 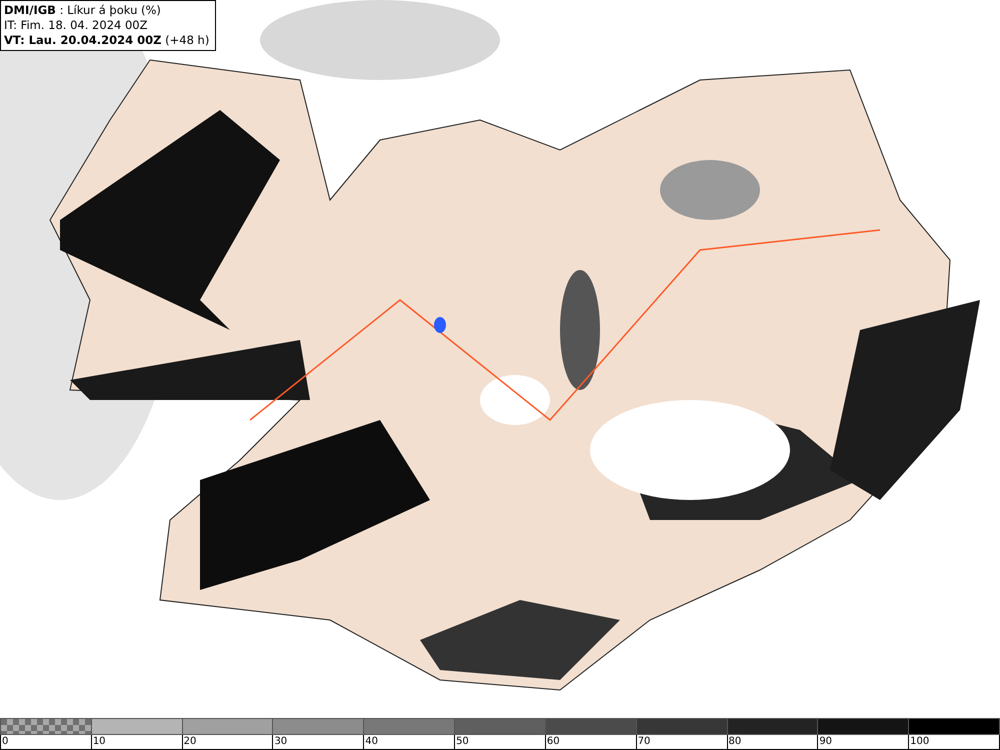 I want to click on legend-text: IT: Fim. 18. 04. 2024 00Z, so click(x=76, y=25).